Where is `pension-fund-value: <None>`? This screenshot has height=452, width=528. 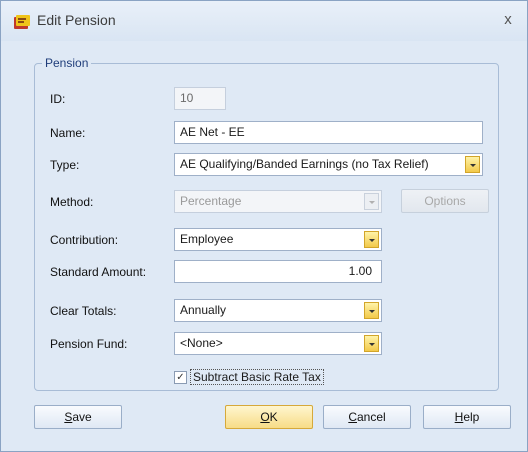
pension-fund-value: <None> is located at coordinates (201, 343).